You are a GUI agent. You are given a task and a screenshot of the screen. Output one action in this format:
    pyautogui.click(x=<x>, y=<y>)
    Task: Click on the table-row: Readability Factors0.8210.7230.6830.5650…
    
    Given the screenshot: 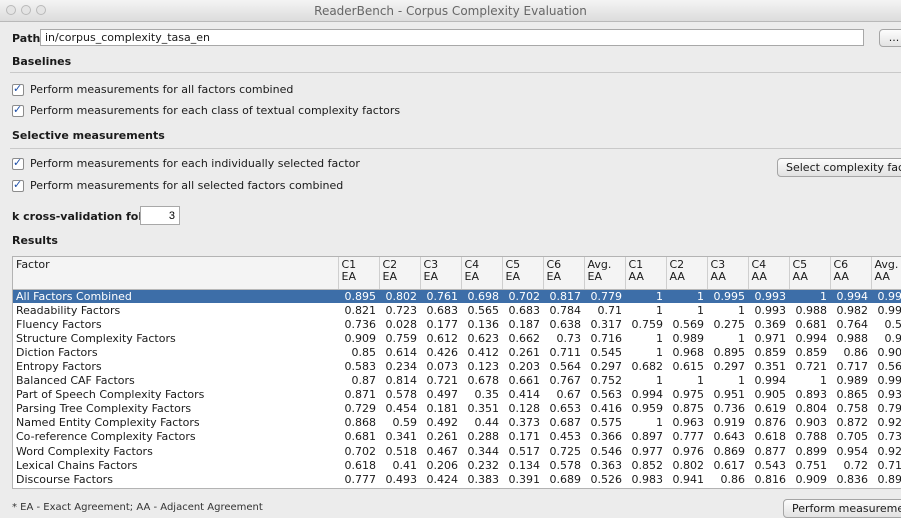 What is the action you would take?
    pyautogui.click(x=457, y=310)
    